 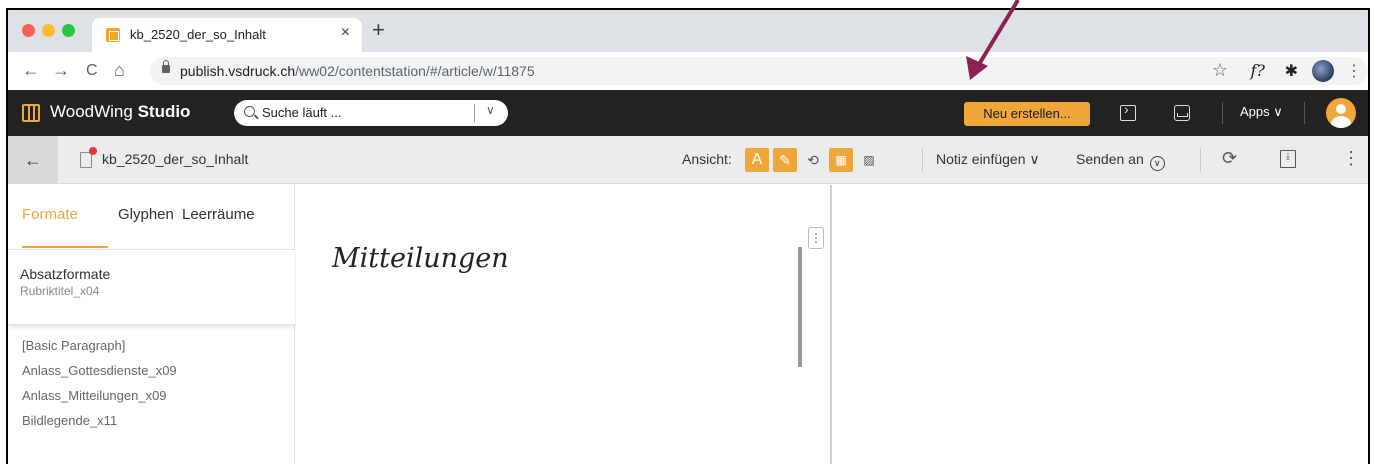 I want to click on brand-product: Studio, so click(x=164, y=111).